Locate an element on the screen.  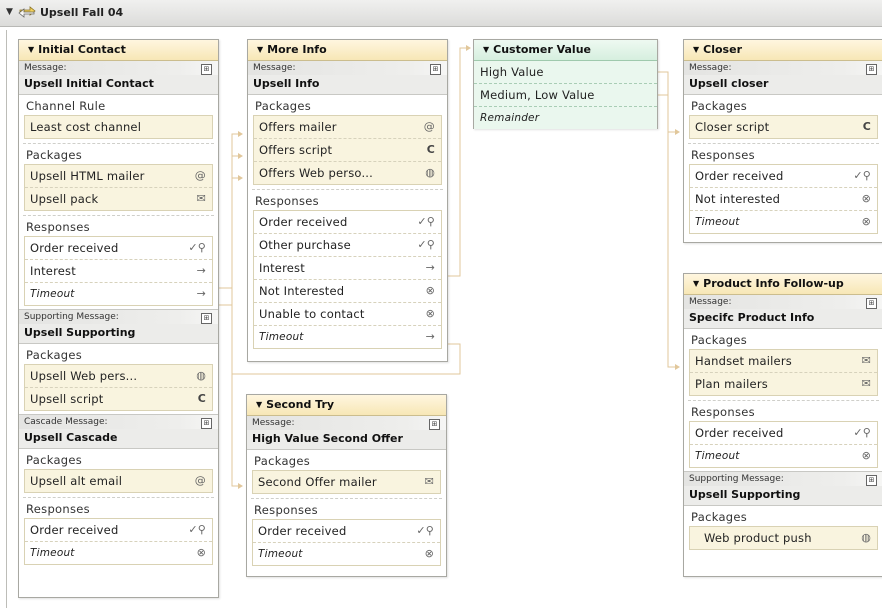
message-block: Message: Upsell closer ⊞ is located at coordinates (783, 78).